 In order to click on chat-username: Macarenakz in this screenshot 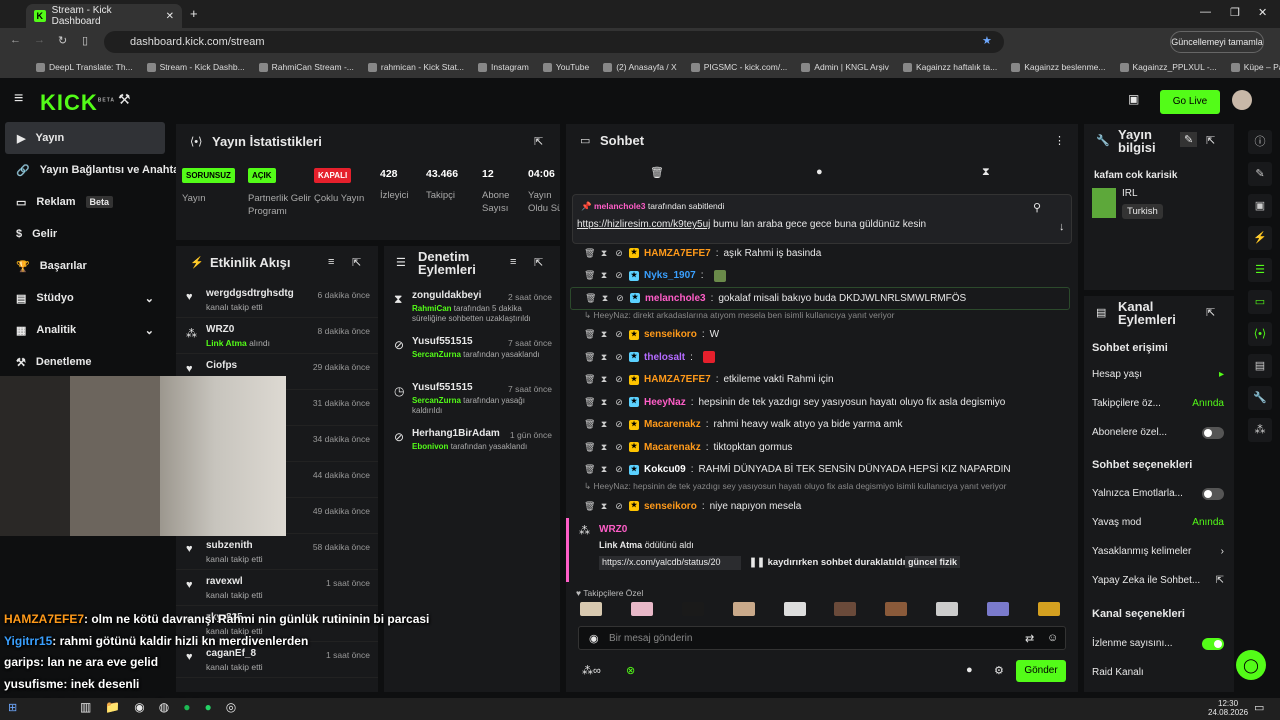, I will do `click(672, 424)`.